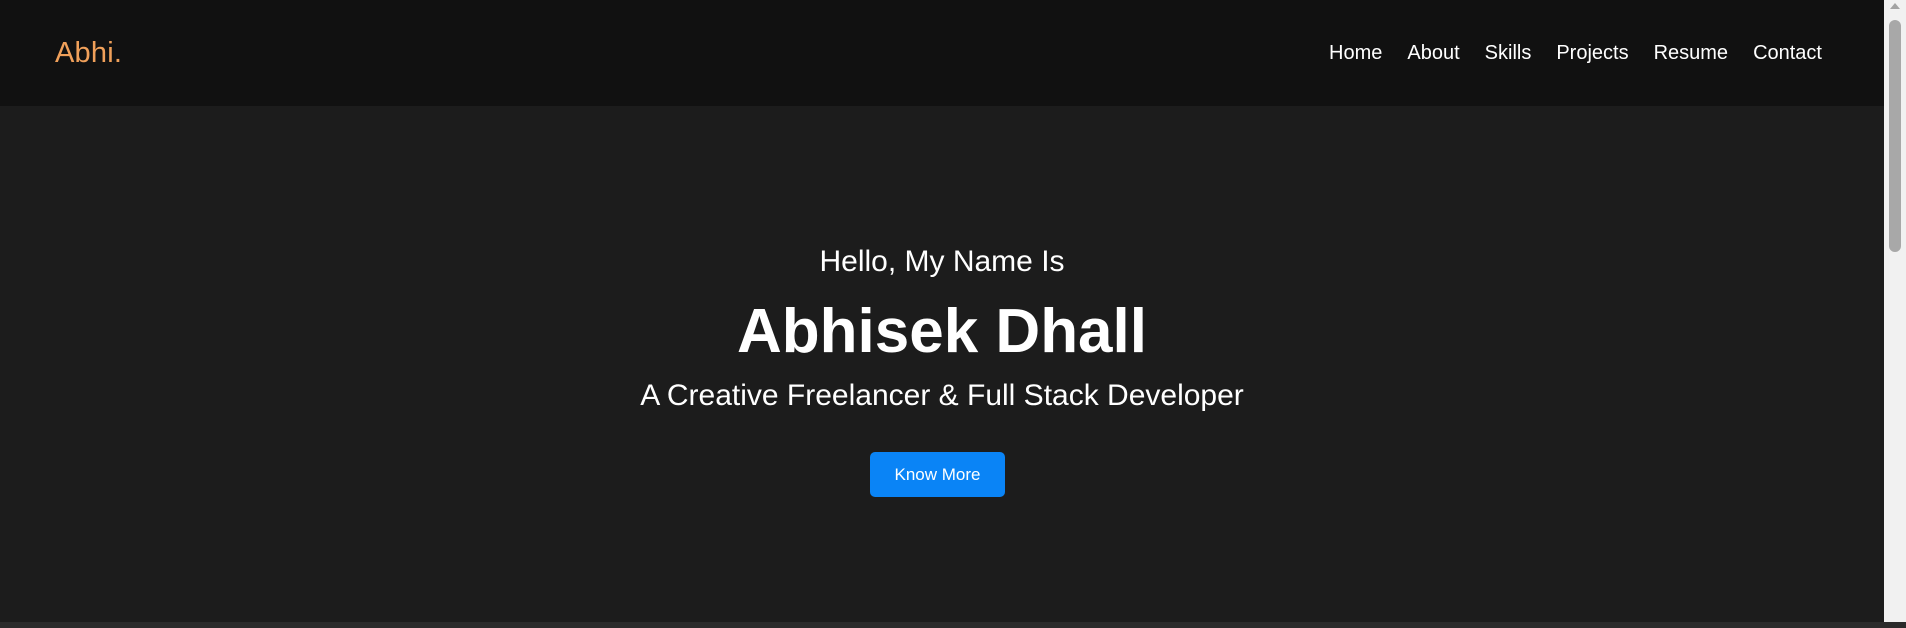 This screenshot has width=1906, height=628. What do you see at coordinates (1691, 53) in the screenshot?
I see `nav-link-resume: Resume` at bounding box center [1691, 53].